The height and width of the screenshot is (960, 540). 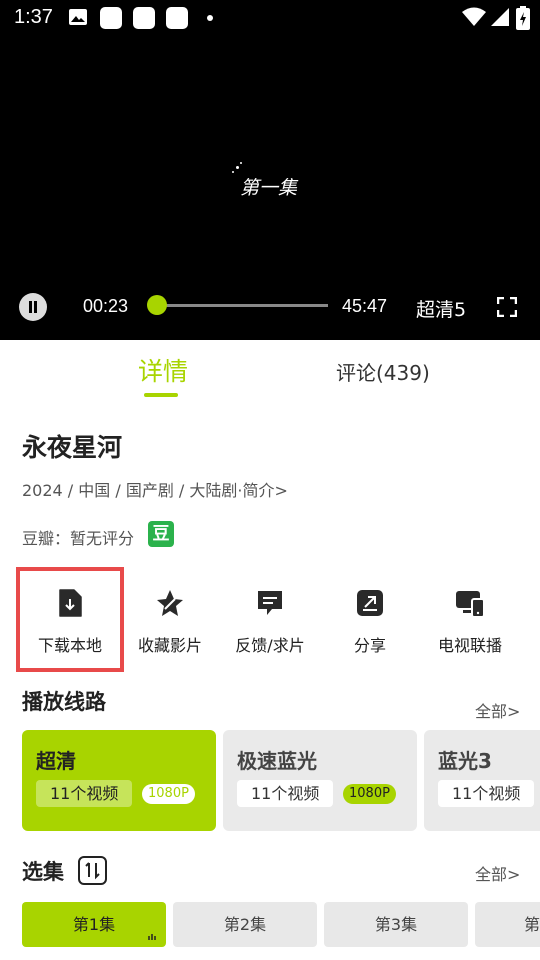 I want to click on share-icon, so click(x=370, y=603).